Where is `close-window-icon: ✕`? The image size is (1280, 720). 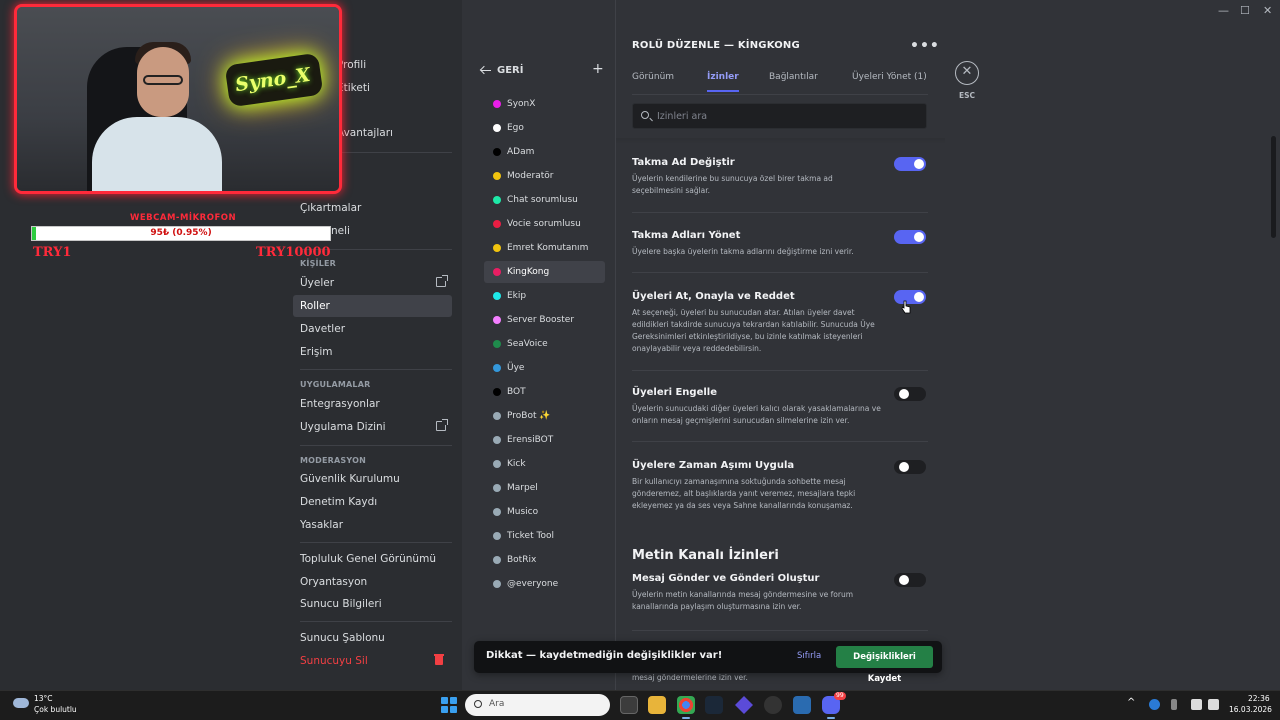
close-window-icon: ✕ is located at coordinates (1267, 10).